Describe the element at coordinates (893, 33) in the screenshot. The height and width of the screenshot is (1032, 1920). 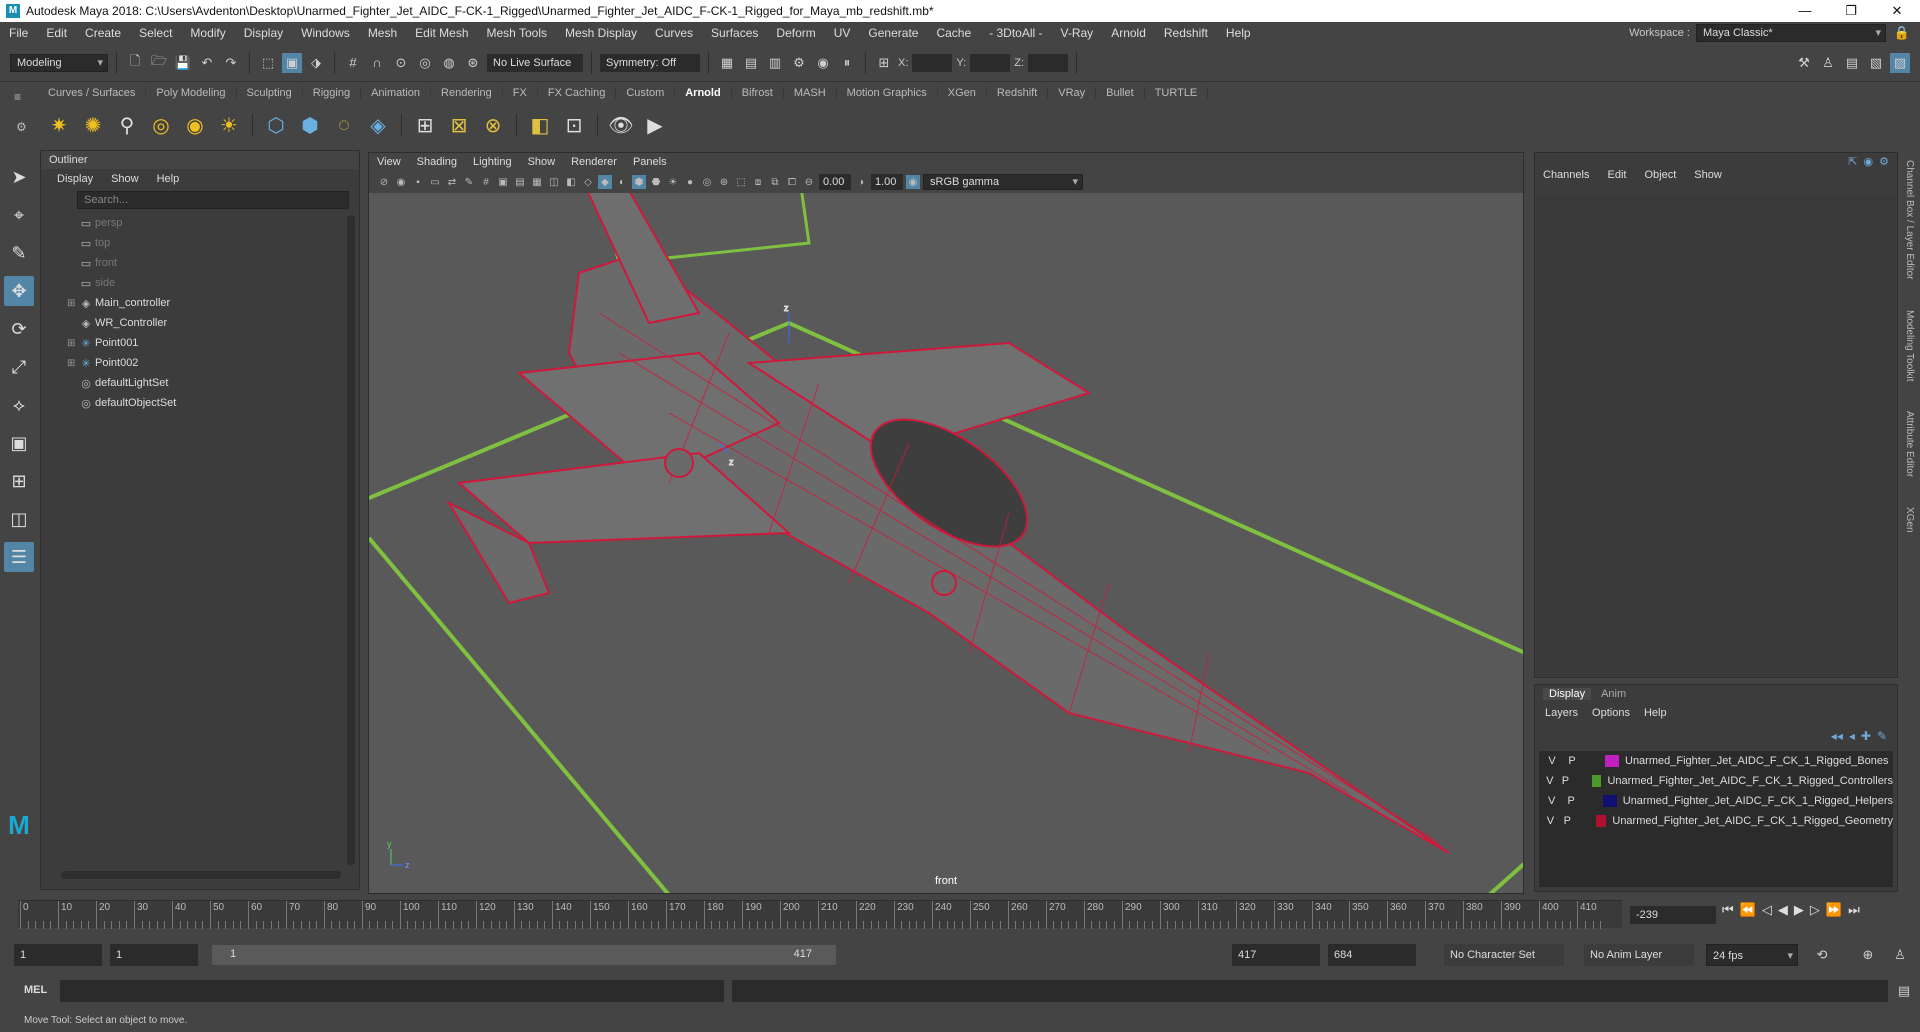
I see `menu-generate: Generate` at that location.